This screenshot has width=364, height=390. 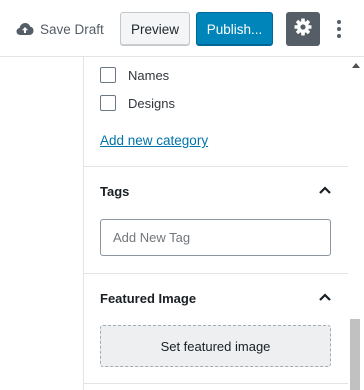 What do you see at coordinates (355, 354) in the screenshot?
I see `scrollbar-thumb` at bounding box center [355, 354].